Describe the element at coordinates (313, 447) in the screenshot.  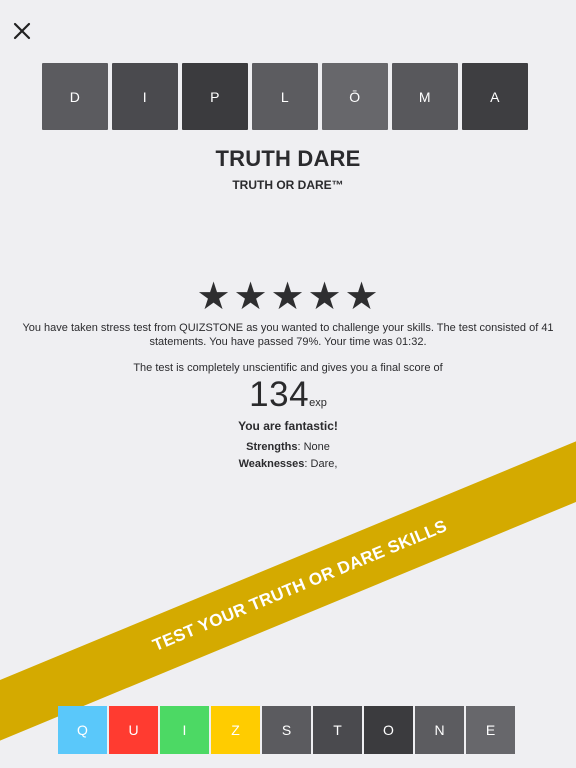
I see `strengths-value: : None` at that location.